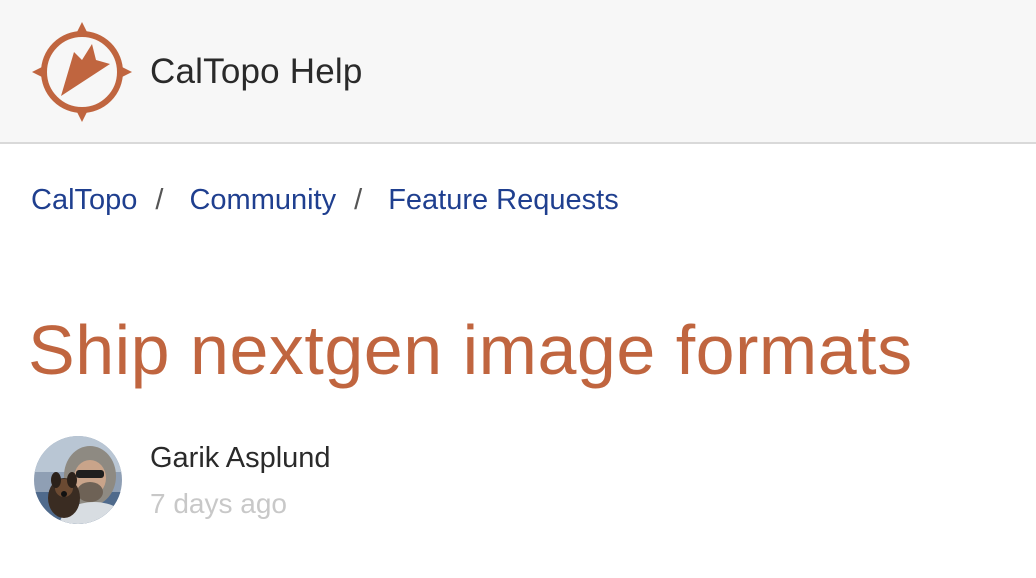 The width and height of the screenshot is (1036, 578). I want to click on site-title: CalTopo Help, so click(256, 72).